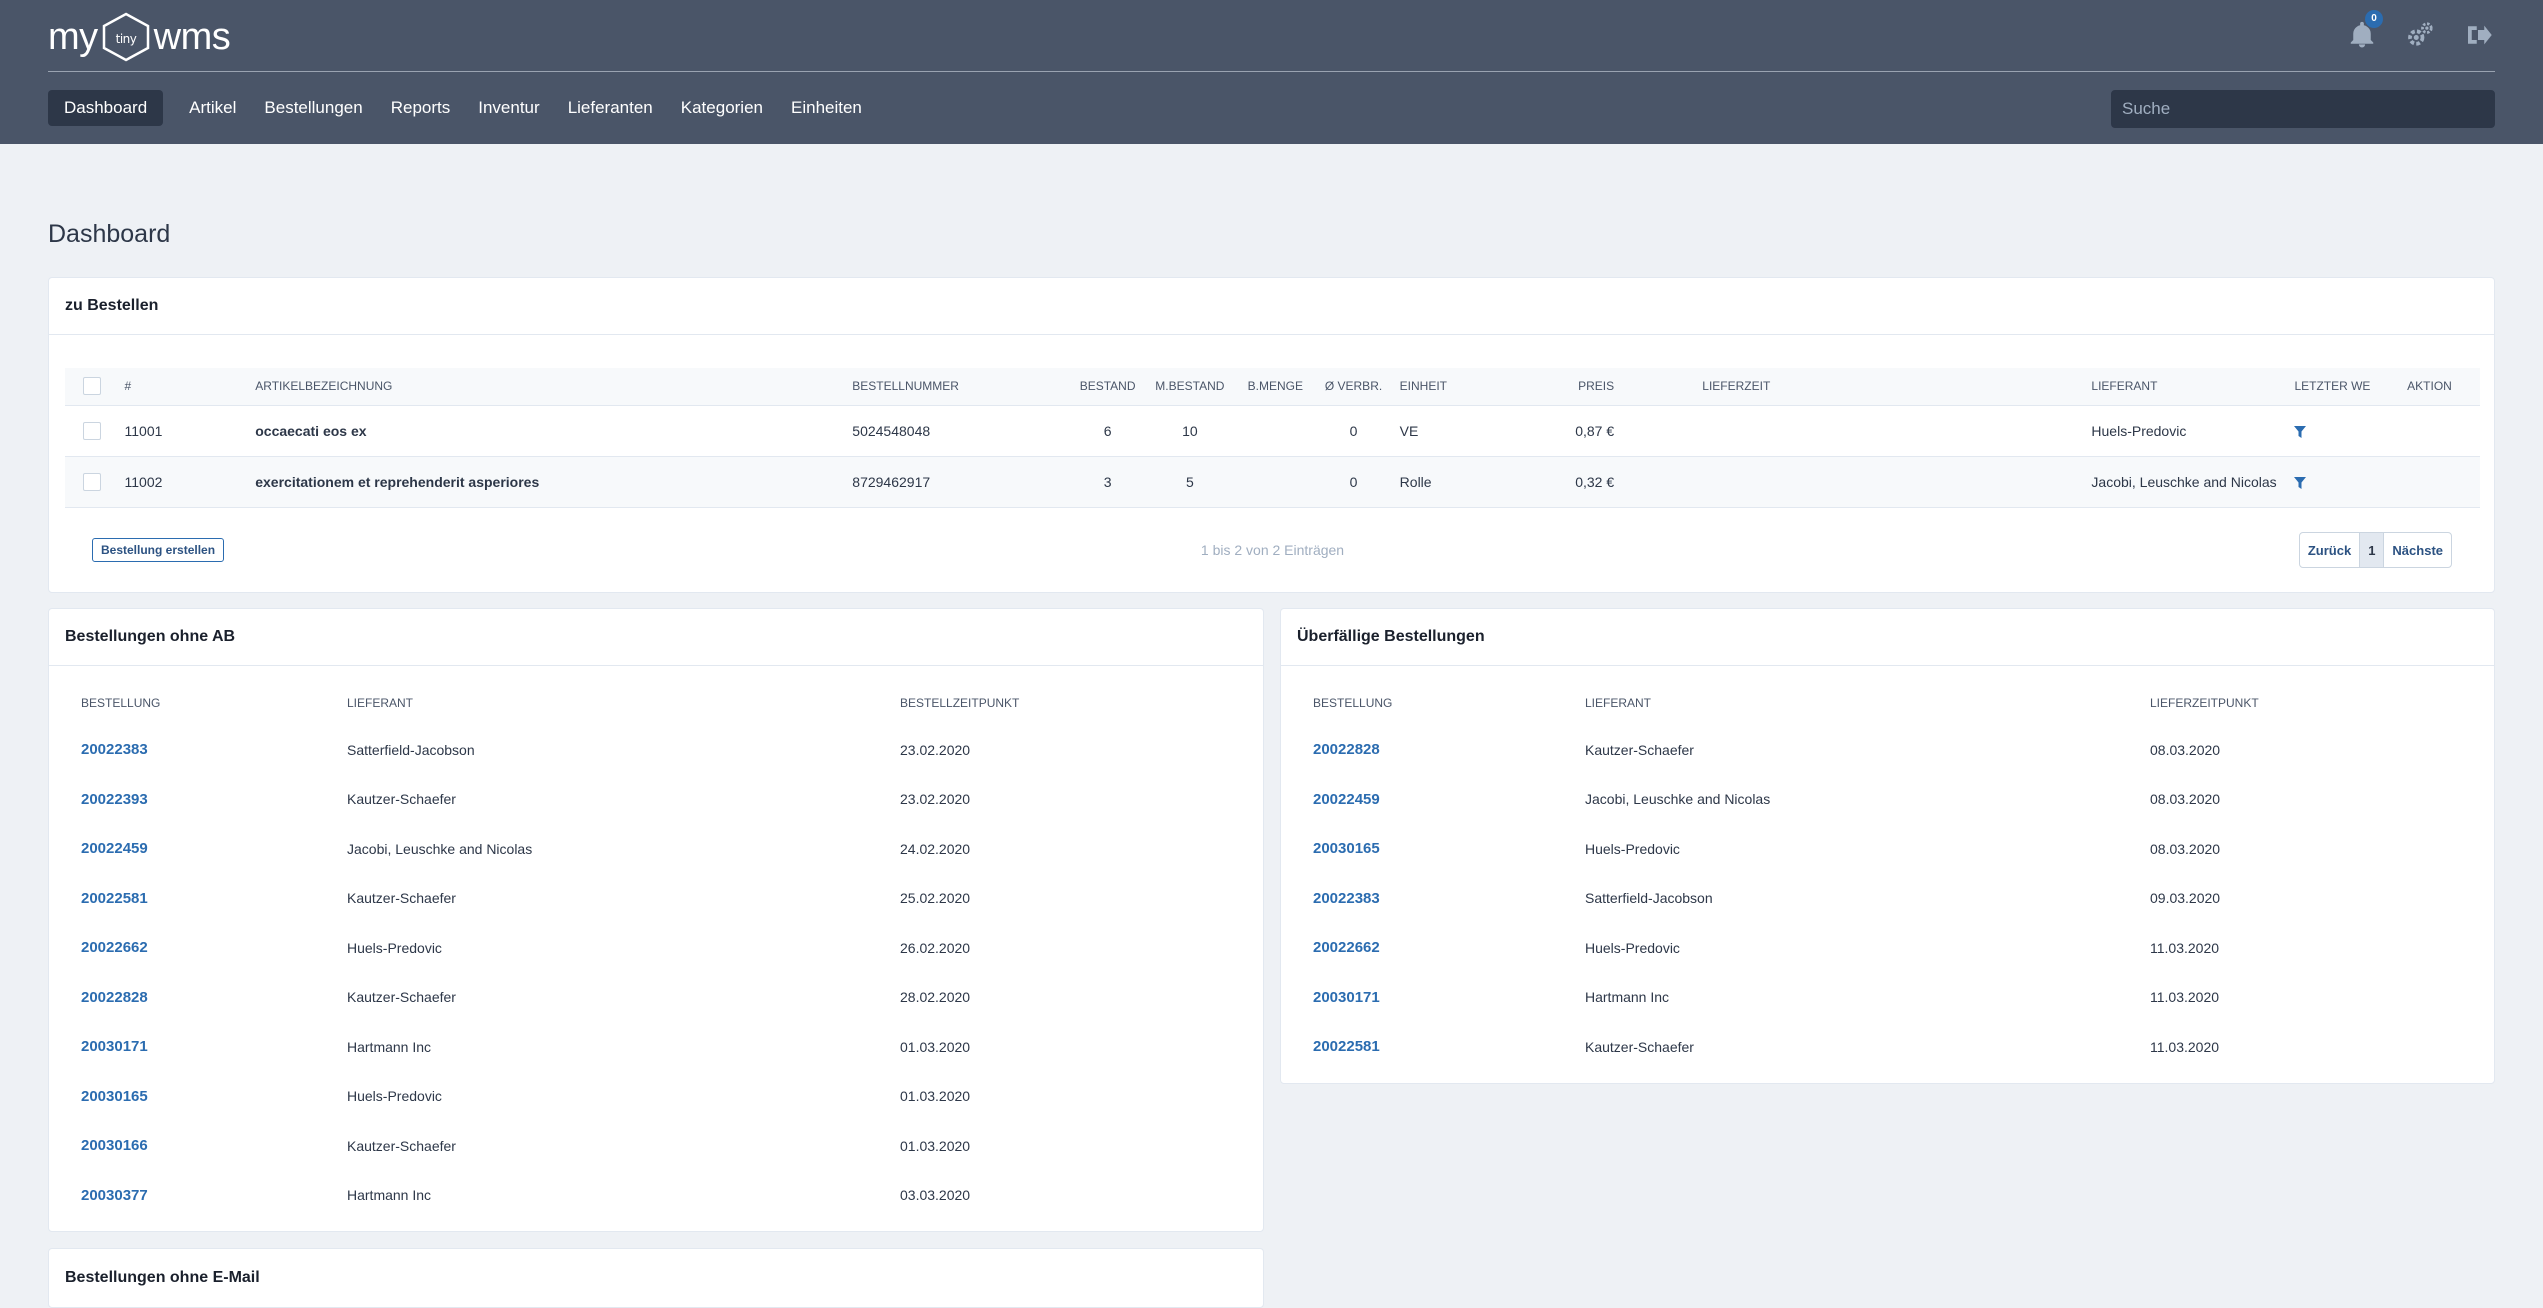 Image resolution: width=2543 pixels, height=1308 pixels. I want to click on table-row: 20022828 Kautzer-Schaefer 08.03.2020, so click(1865, 750).